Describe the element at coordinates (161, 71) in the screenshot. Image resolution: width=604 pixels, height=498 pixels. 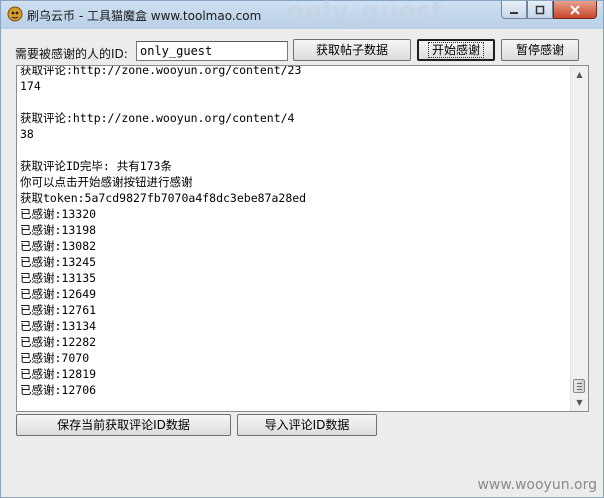
I see `log-line: 获取评论:http://zone.wooyun.org/content/23` at that location.